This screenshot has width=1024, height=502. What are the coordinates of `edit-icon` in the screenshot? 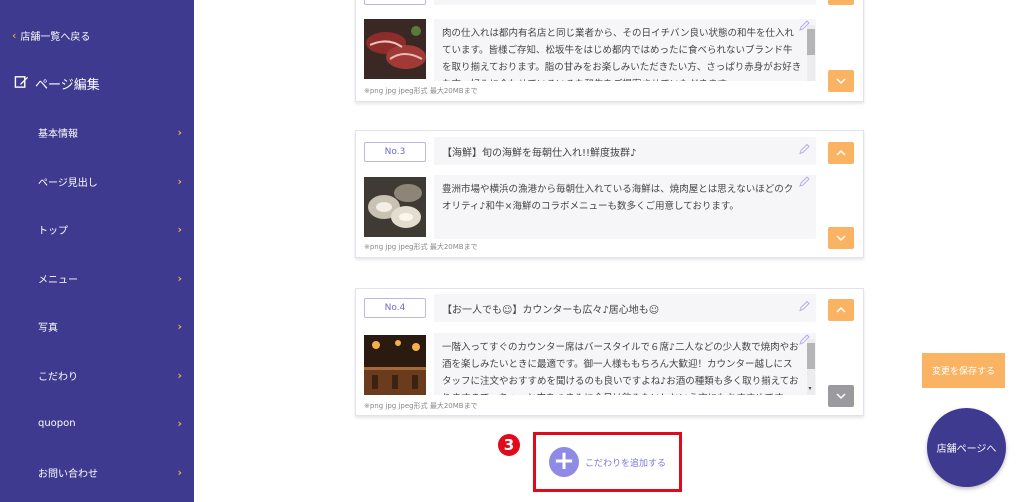 It's located at (21, 83).